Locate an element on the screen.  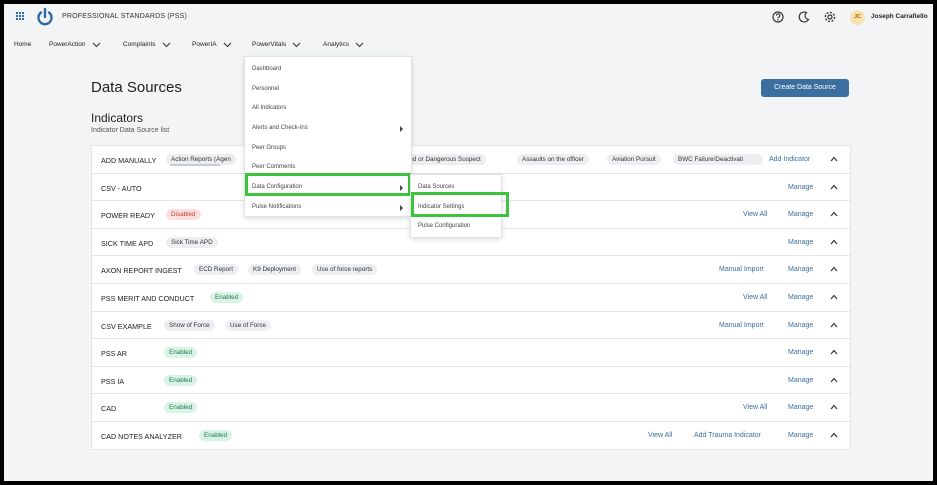
add-indicator-link: Add Indicator is located at coordinates (789, 159).